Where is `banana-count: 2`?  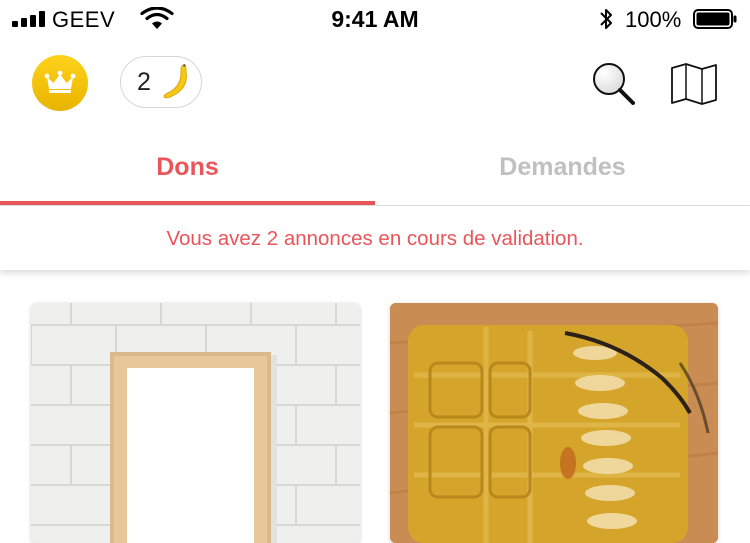 banana-count: 2 is located at coordinates (144, 82).